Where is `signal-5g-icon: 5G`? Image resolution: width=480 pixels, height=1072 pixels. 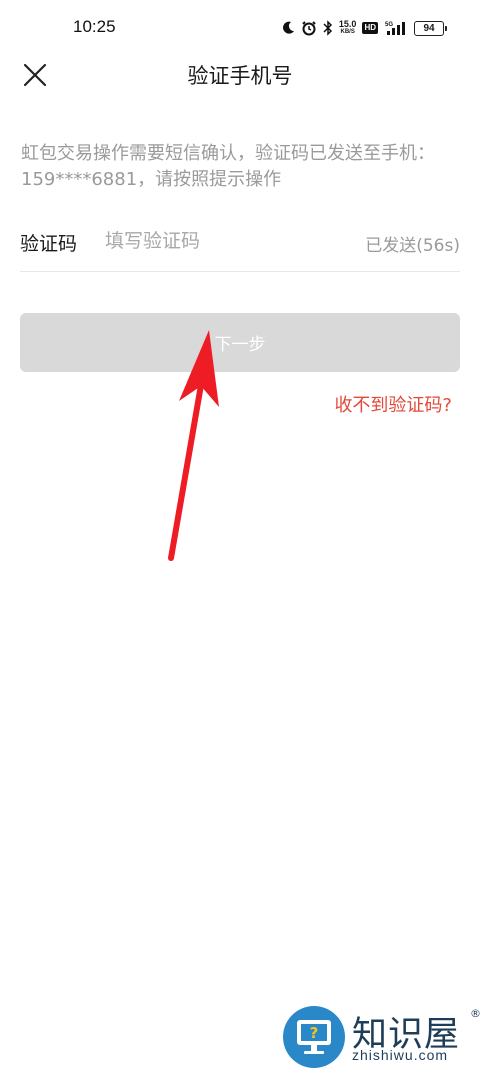
signal-5g-icon: 5G is located at coordinates (395, 28).